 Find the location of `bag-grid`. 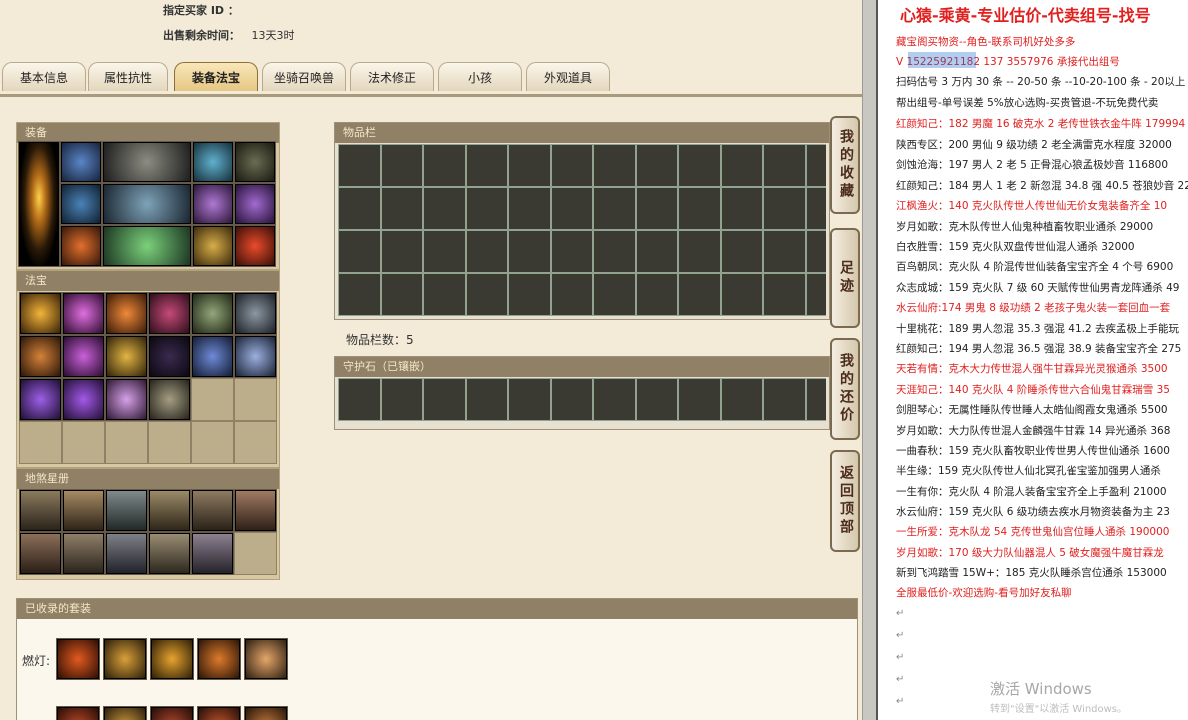

bag-grid is located at coordinates (582, 230).